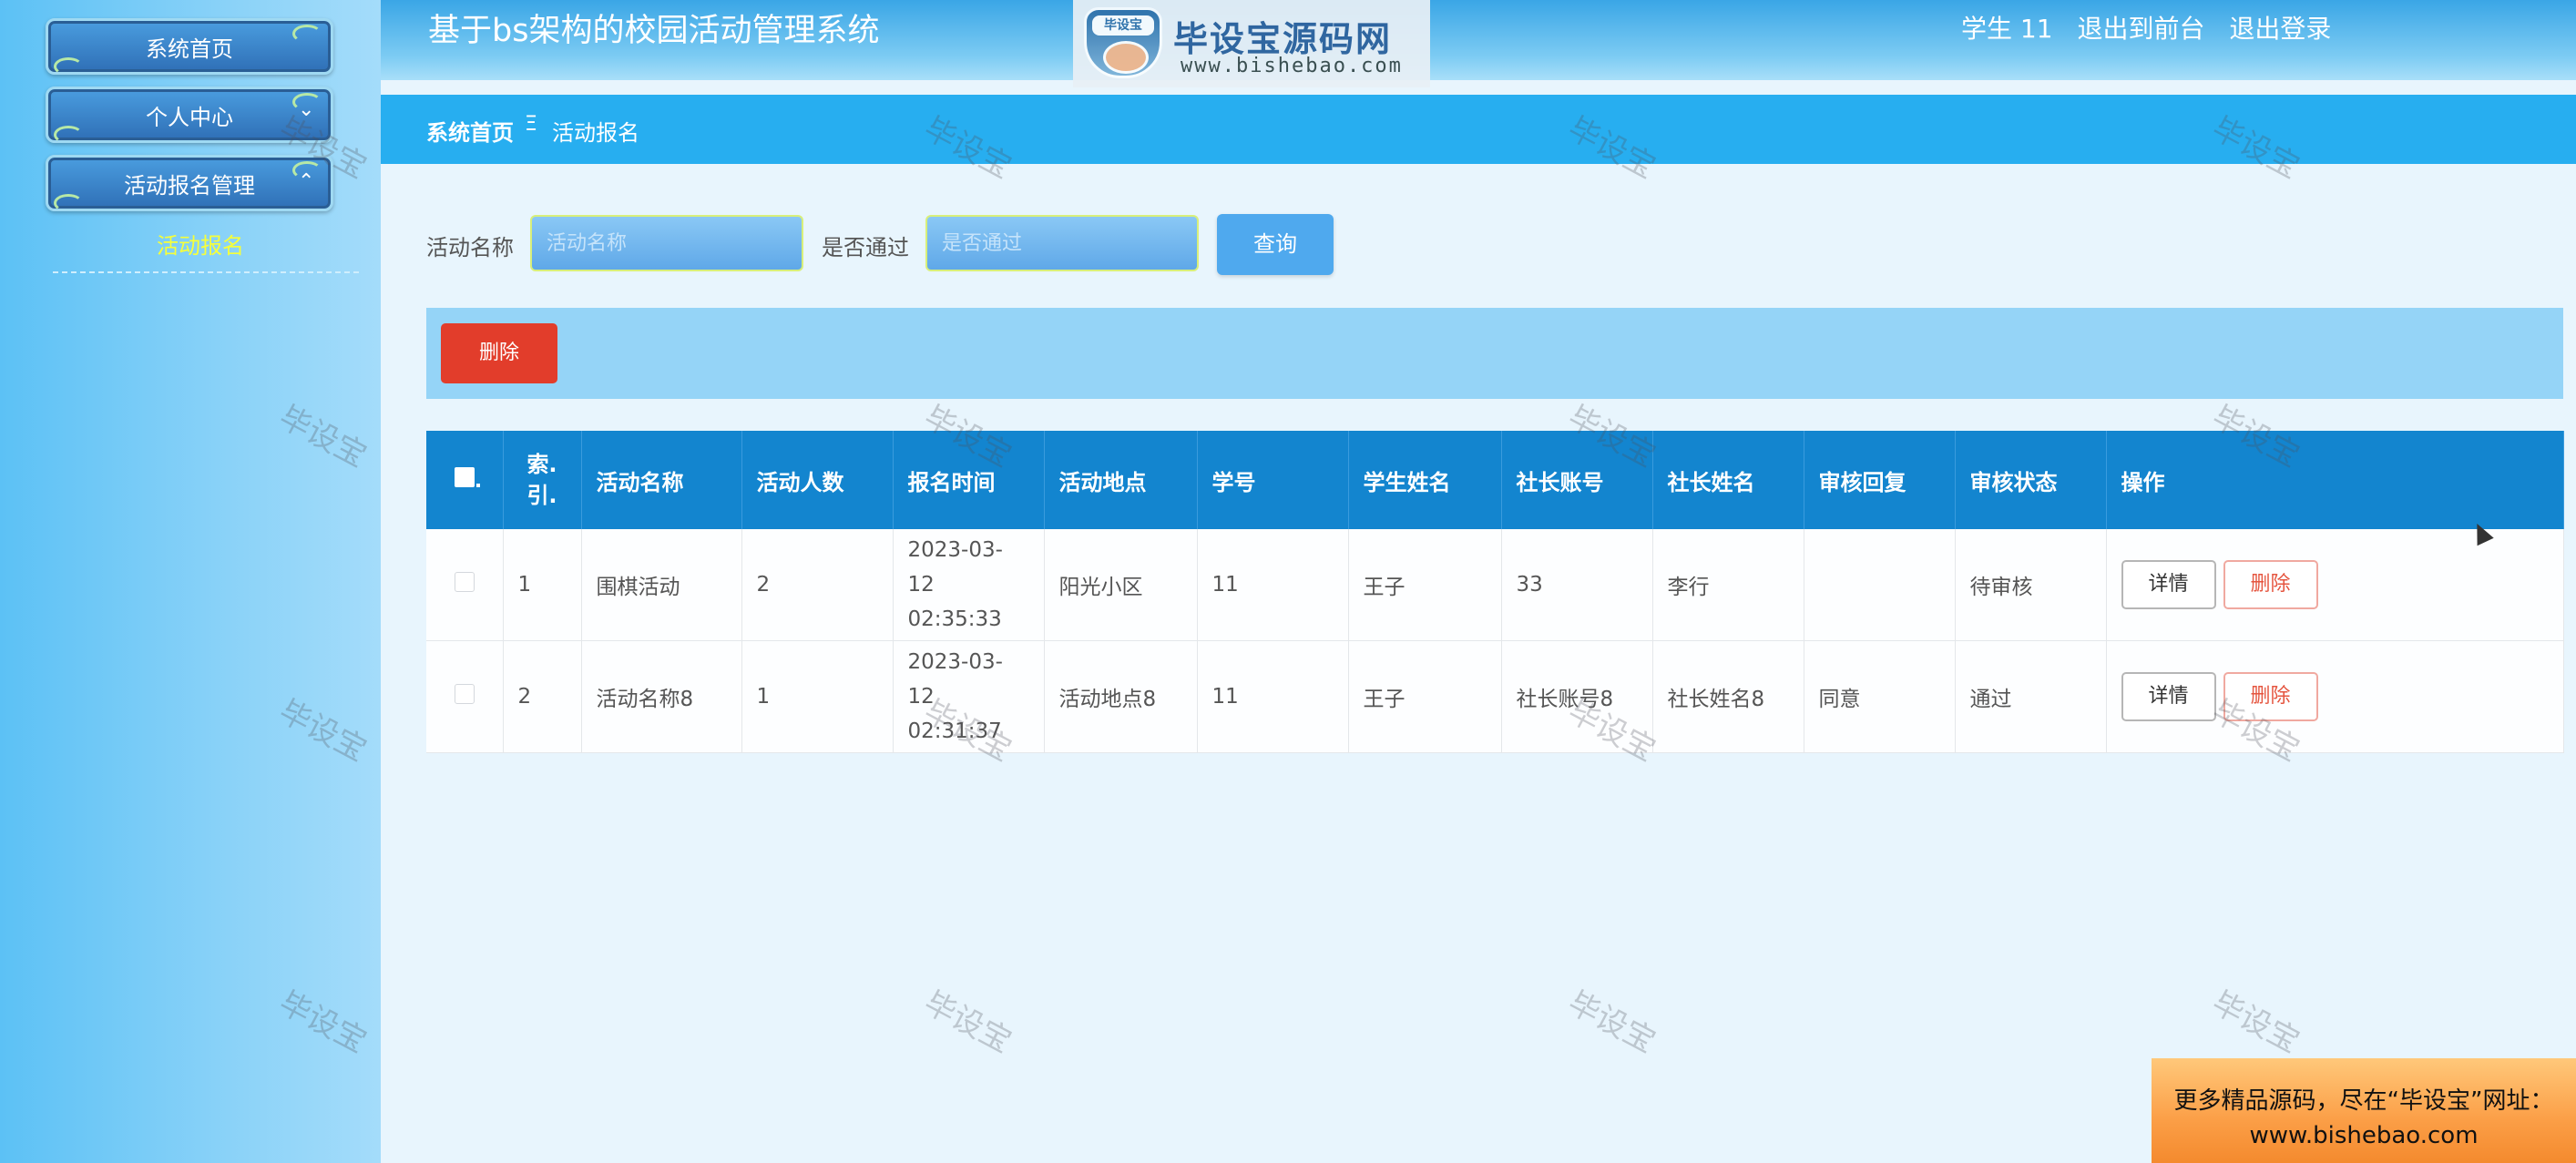 The image size is (2576, 1163). What do you see at coordinates (2363, 1101) in the screenshot?
I see `promo-banner-line1: 更多精品源码，尽在“毕设宝”网址：` at bounding box center [2363, 1101].